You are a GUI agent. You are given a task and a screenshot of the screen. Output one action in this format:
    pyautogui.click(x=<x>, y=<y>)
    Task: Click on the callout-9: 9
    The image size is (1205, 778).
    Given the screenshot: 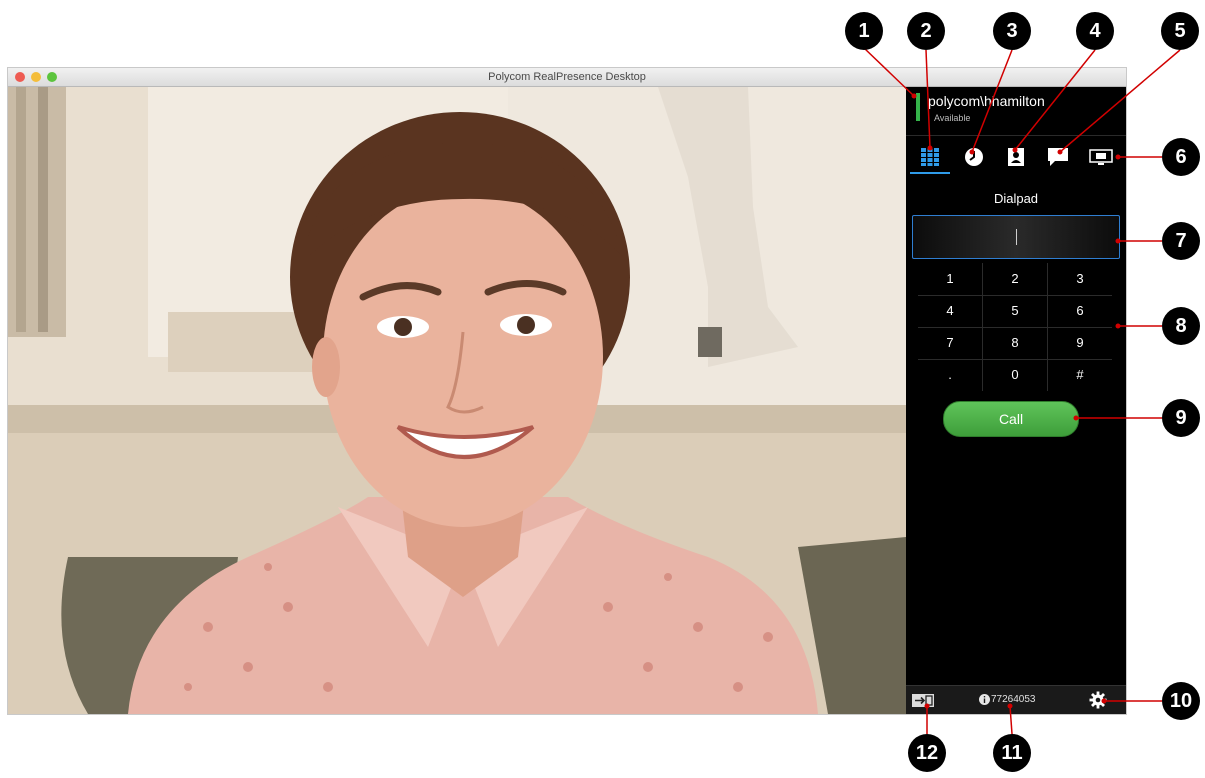 What is the action you would take?
    pyautogui.click(x=1181, y=418)
    